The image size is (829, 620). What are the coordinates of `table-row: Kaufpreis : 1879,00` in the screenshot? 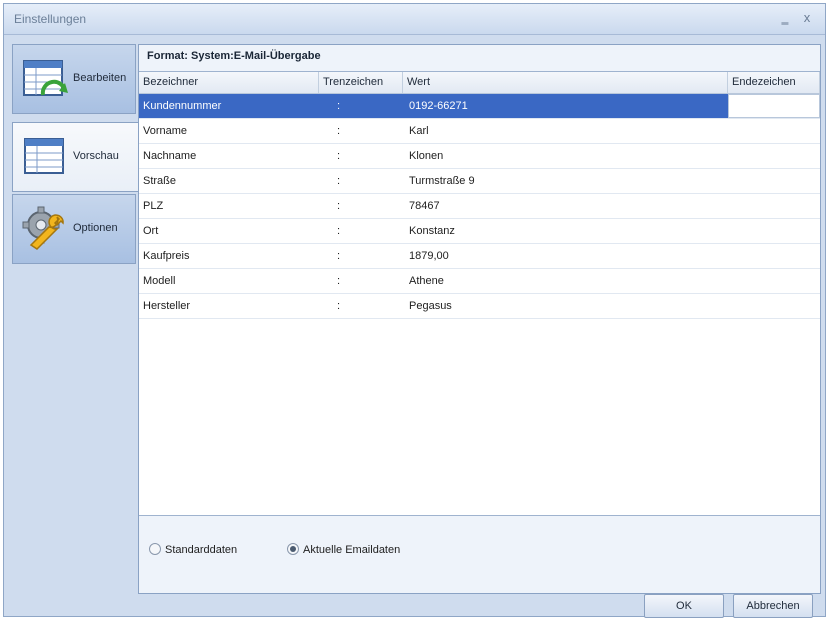 It's located at (479, 256).